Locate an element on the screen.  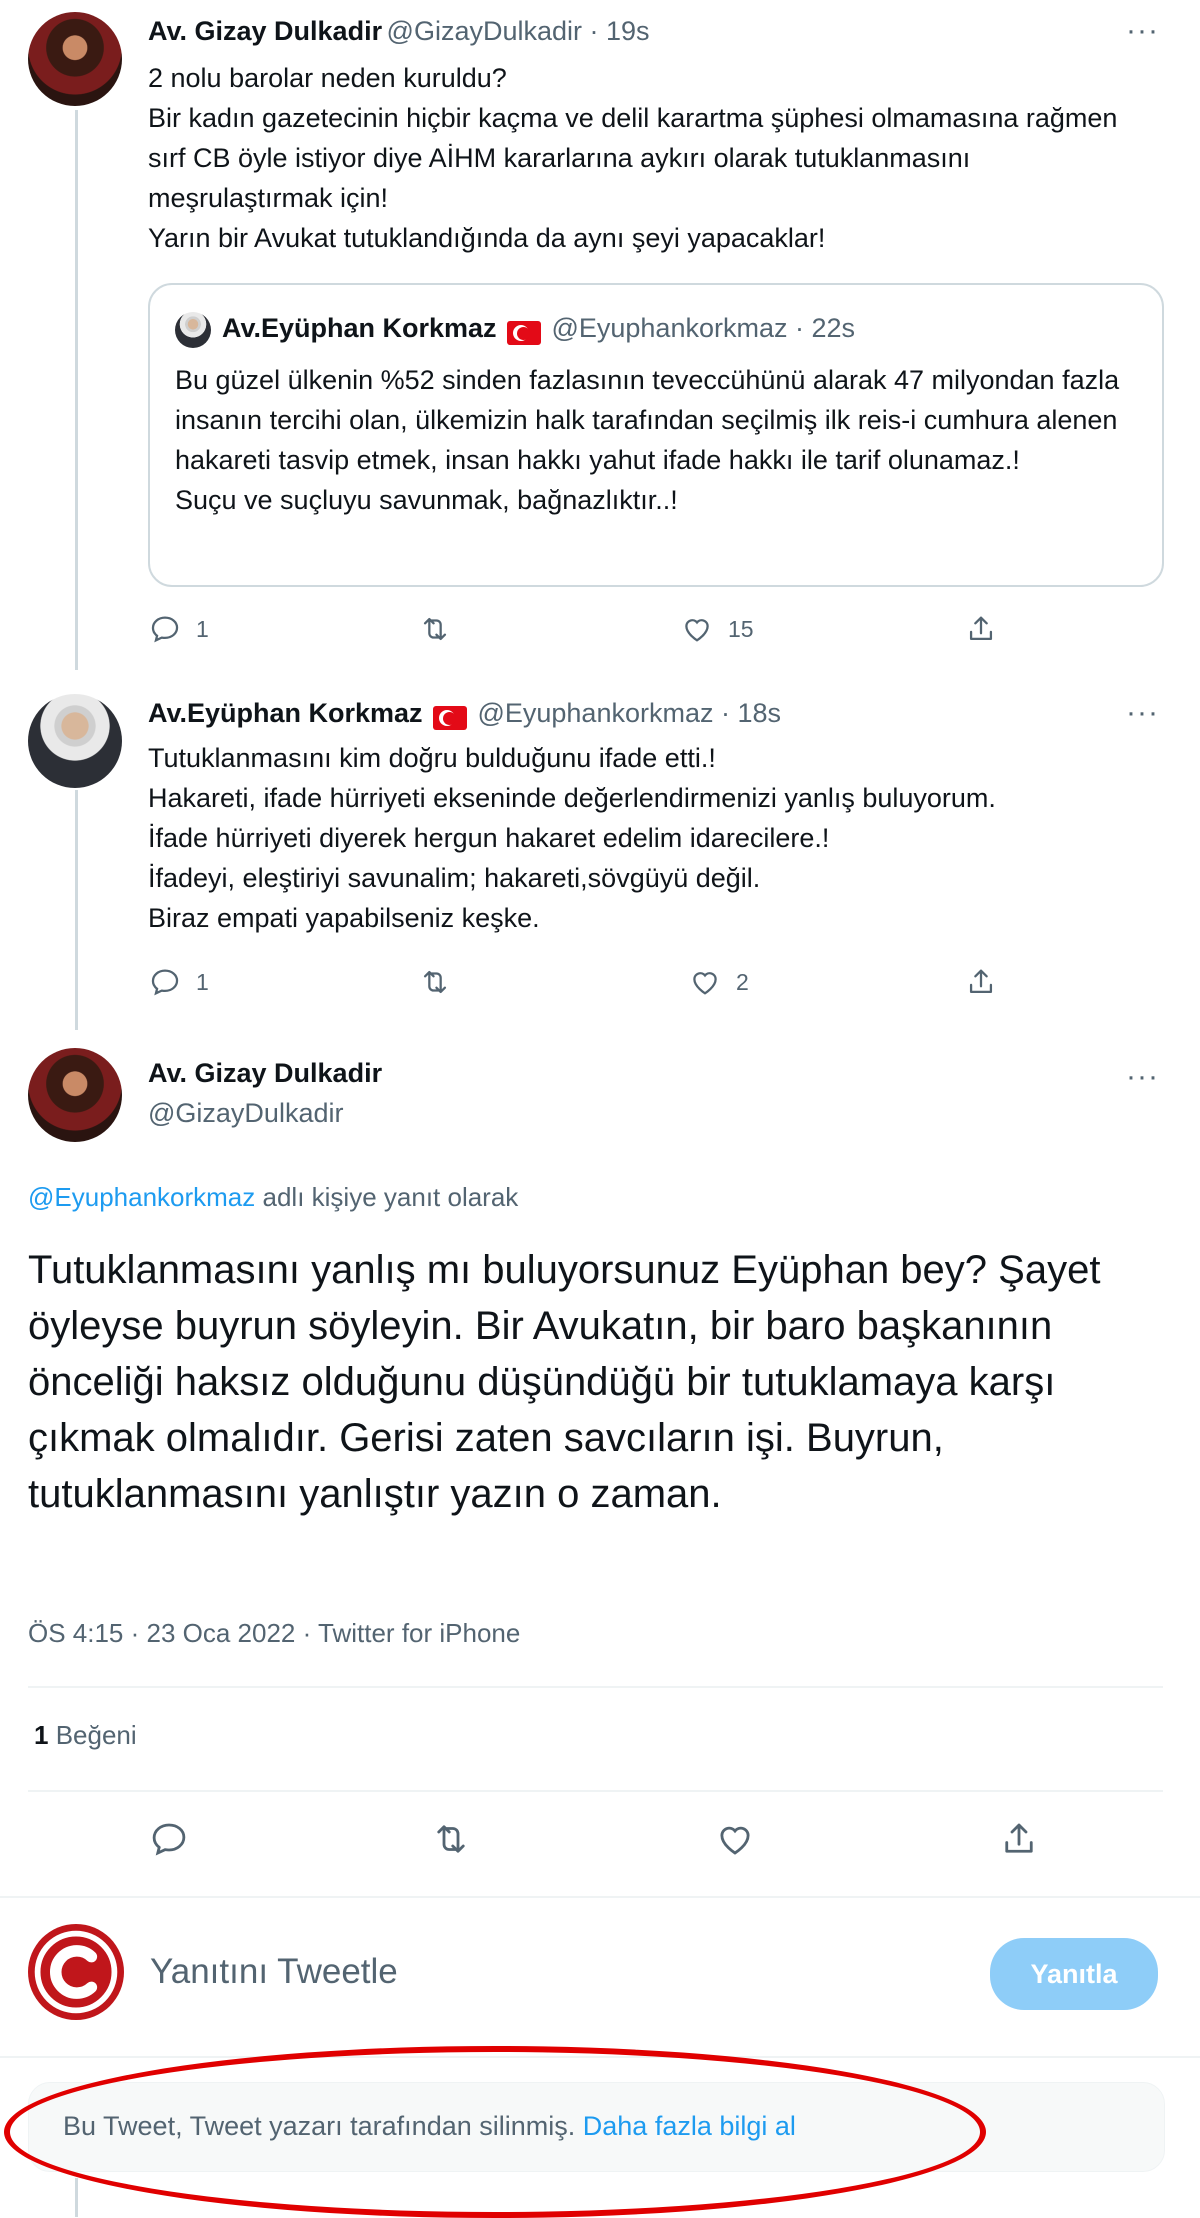
tweet-header: Av. Gizay Dulkadir @GizayDulkadir · 19s is located at coordinates (399, 31).